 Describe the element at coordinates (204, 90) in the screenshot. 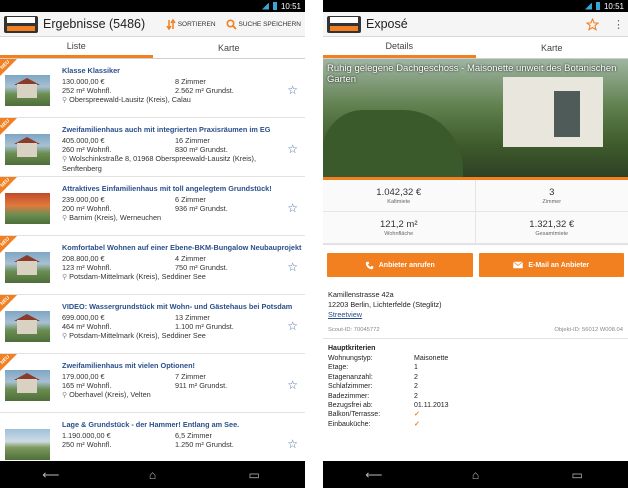

I see `listing-plot: 2.562 m² Grundst.` at that location.